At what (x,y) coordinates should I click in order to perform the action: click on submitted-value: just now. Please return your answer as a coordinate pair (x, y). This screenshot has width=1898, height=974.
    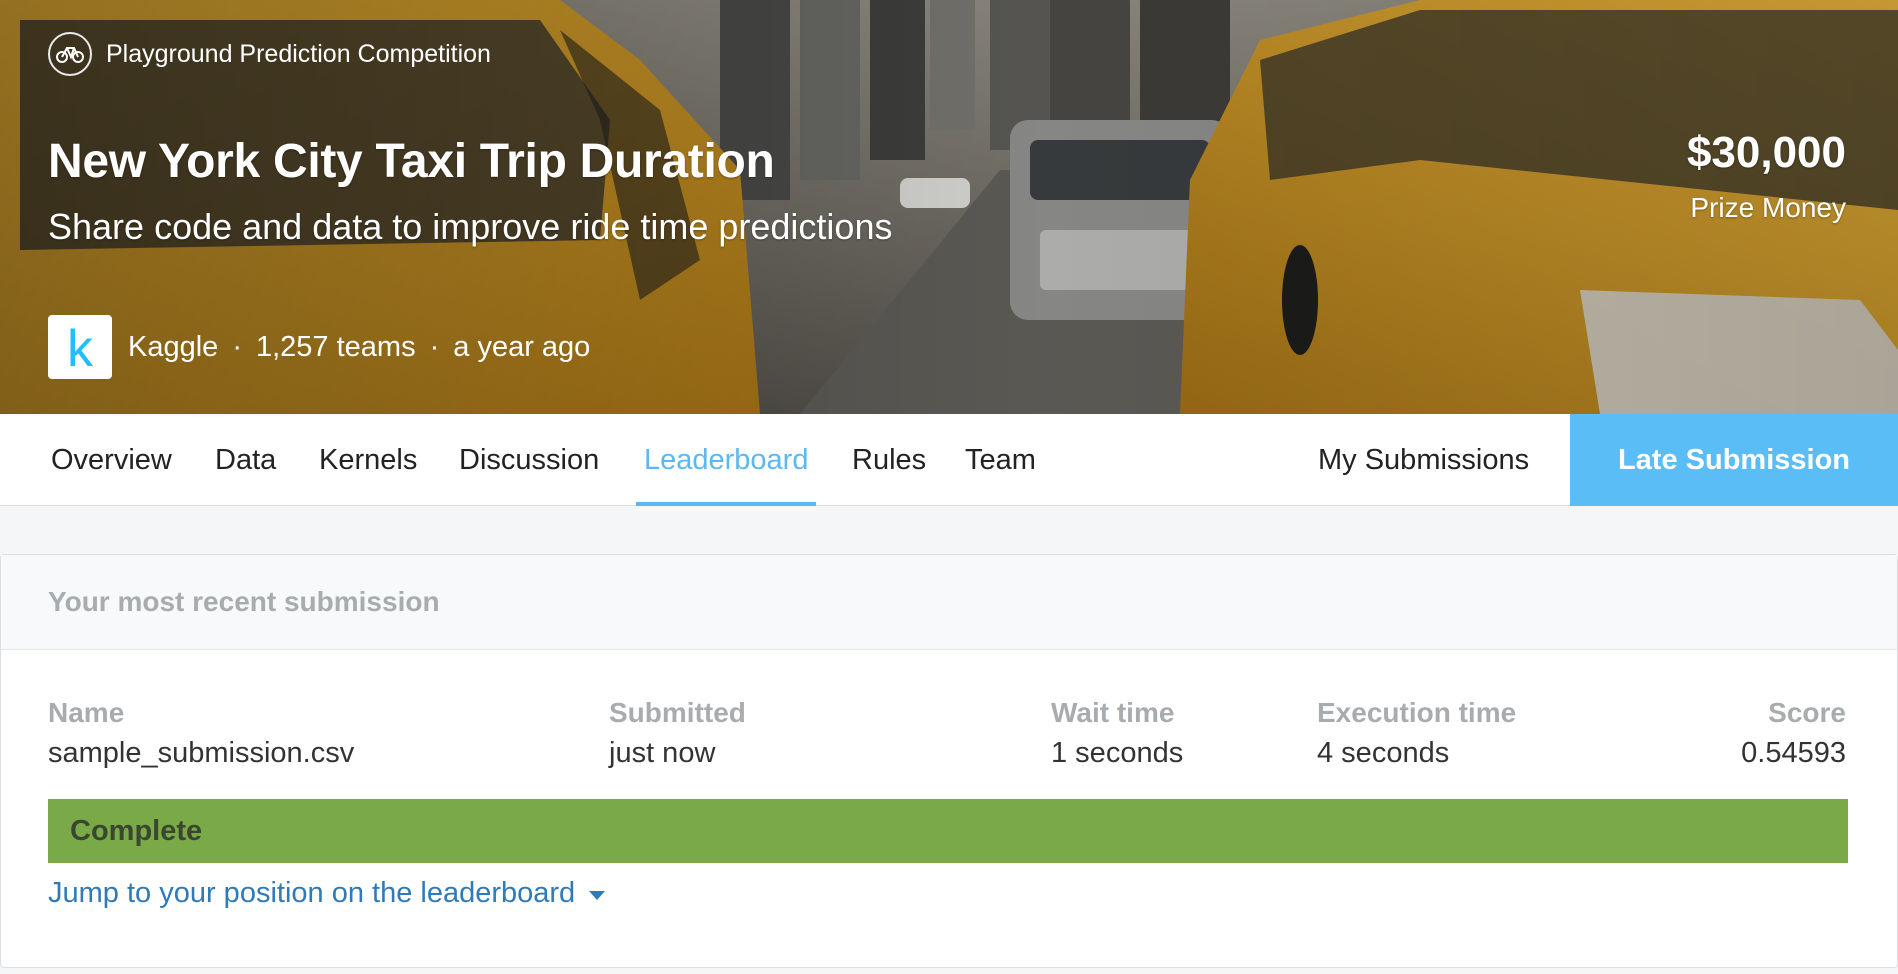
    Looking at the image, I should click on (662, 753).